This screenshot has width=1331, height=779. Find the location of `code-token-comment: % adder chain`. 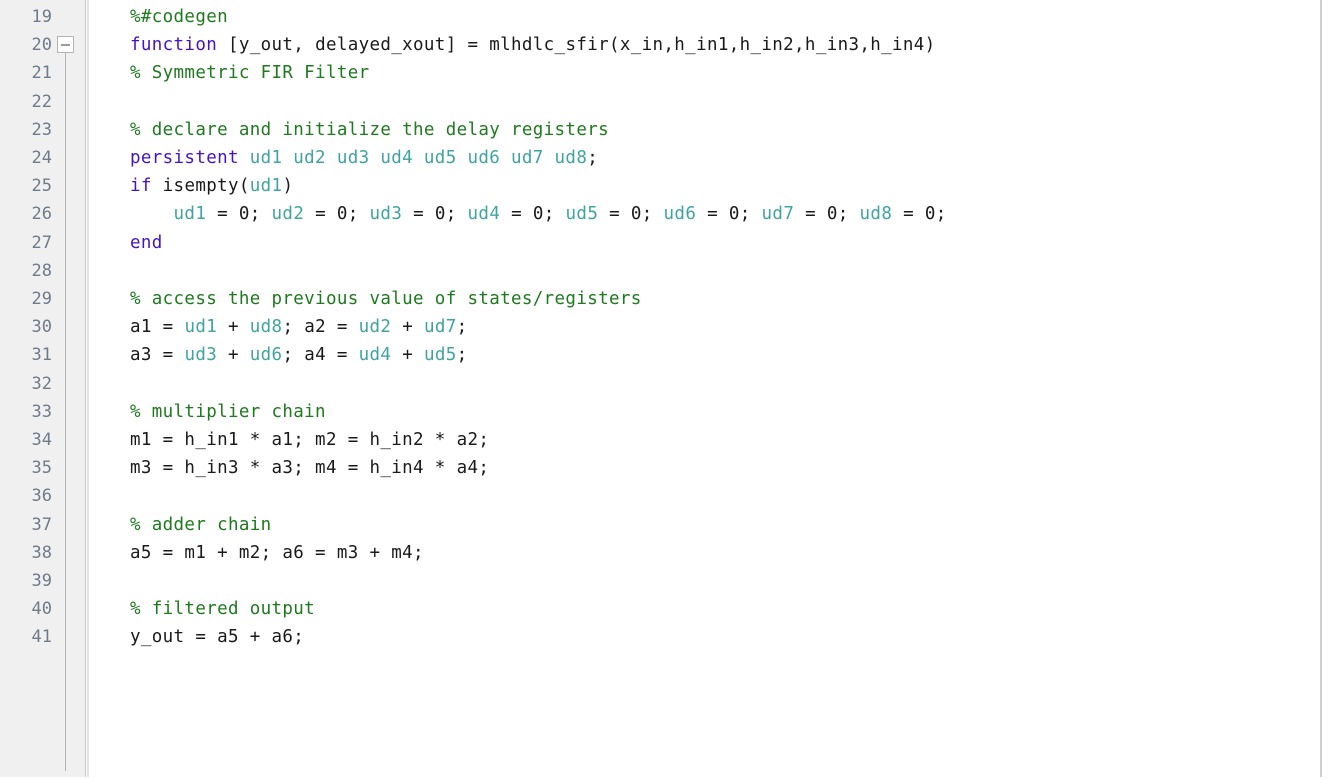

code-token-comment: % adder chain is located at coordinates (201, 524).